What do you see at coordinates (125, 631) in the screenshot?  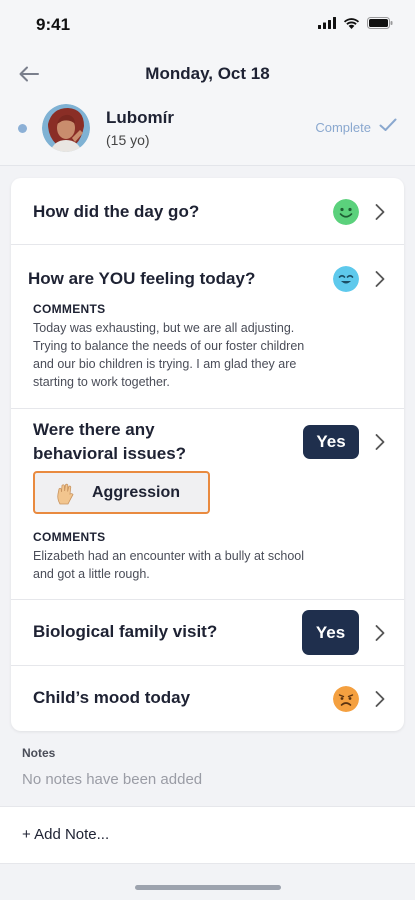 I see `question-family-visit: Biological family visit?` at bounding box center [125, 631].